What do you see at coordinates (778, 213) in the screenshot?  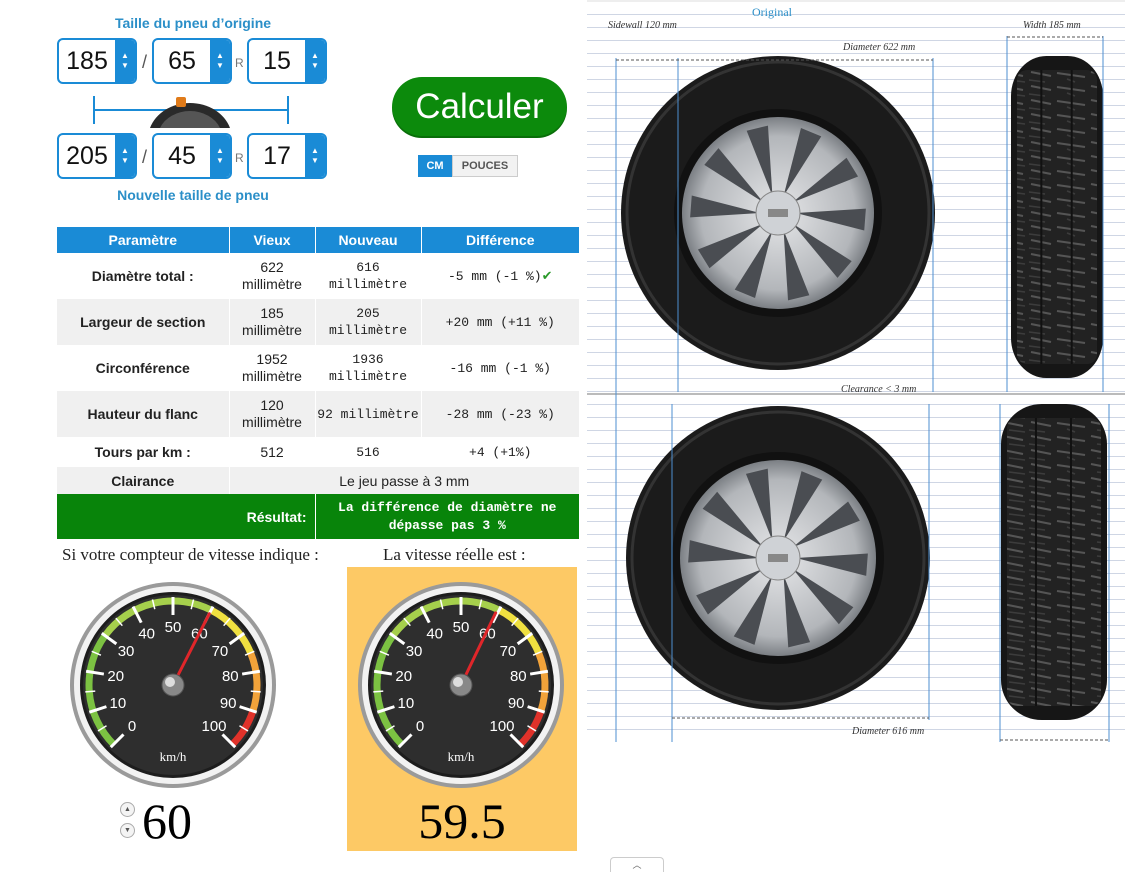 I see `original-wheel-image` at bounding box center [778, 213].